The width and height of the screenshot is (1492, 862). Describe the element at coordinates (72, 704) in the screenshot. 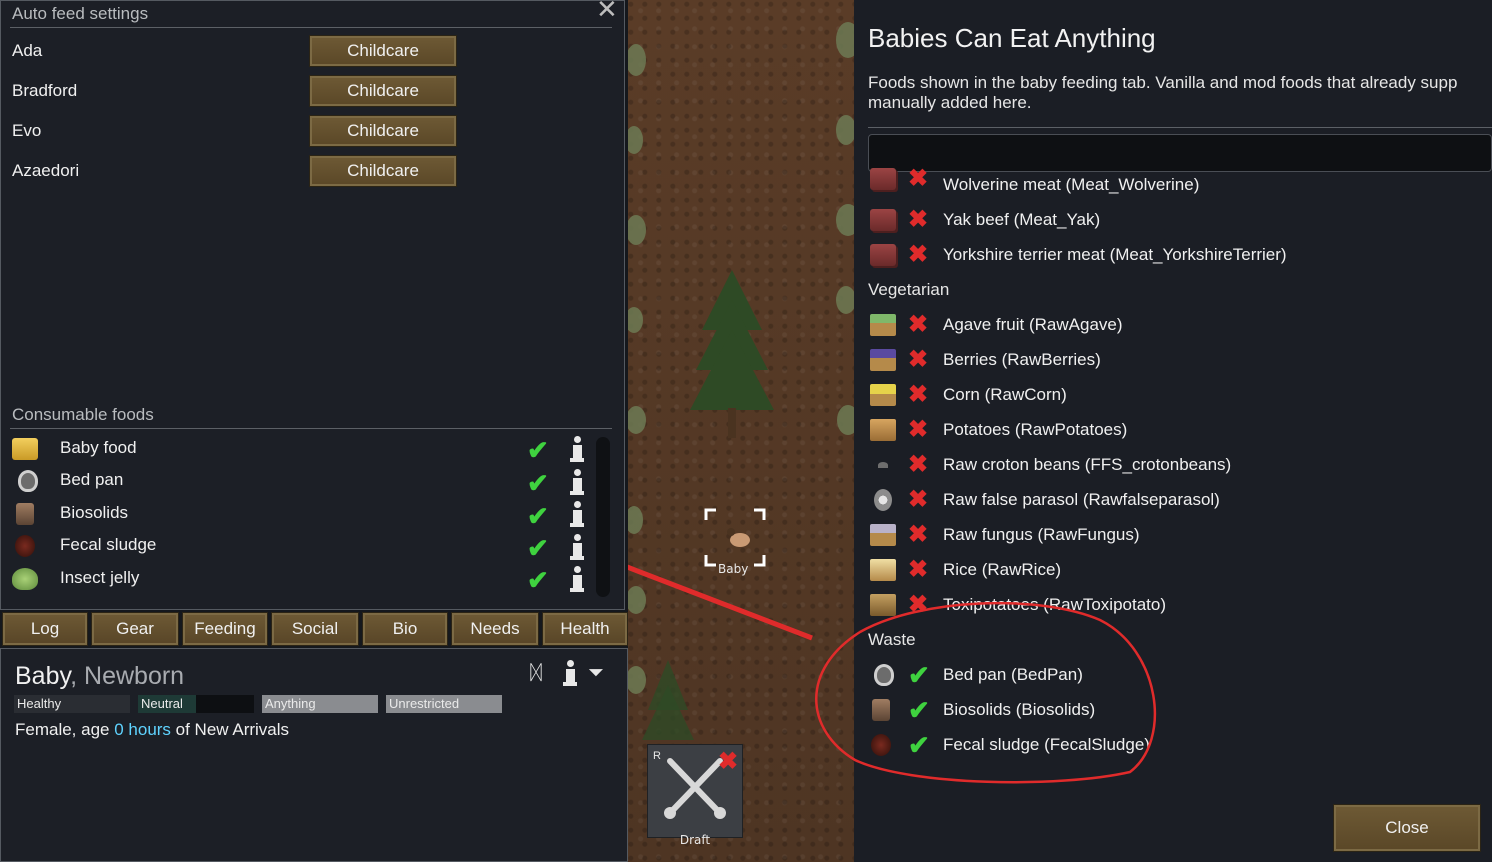

I see `health-status-badge: Healthy` at that location.